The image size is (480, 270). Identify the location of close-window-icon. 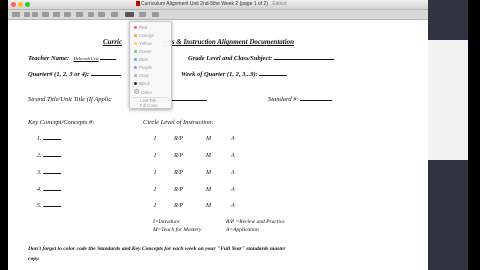
(13, 4).